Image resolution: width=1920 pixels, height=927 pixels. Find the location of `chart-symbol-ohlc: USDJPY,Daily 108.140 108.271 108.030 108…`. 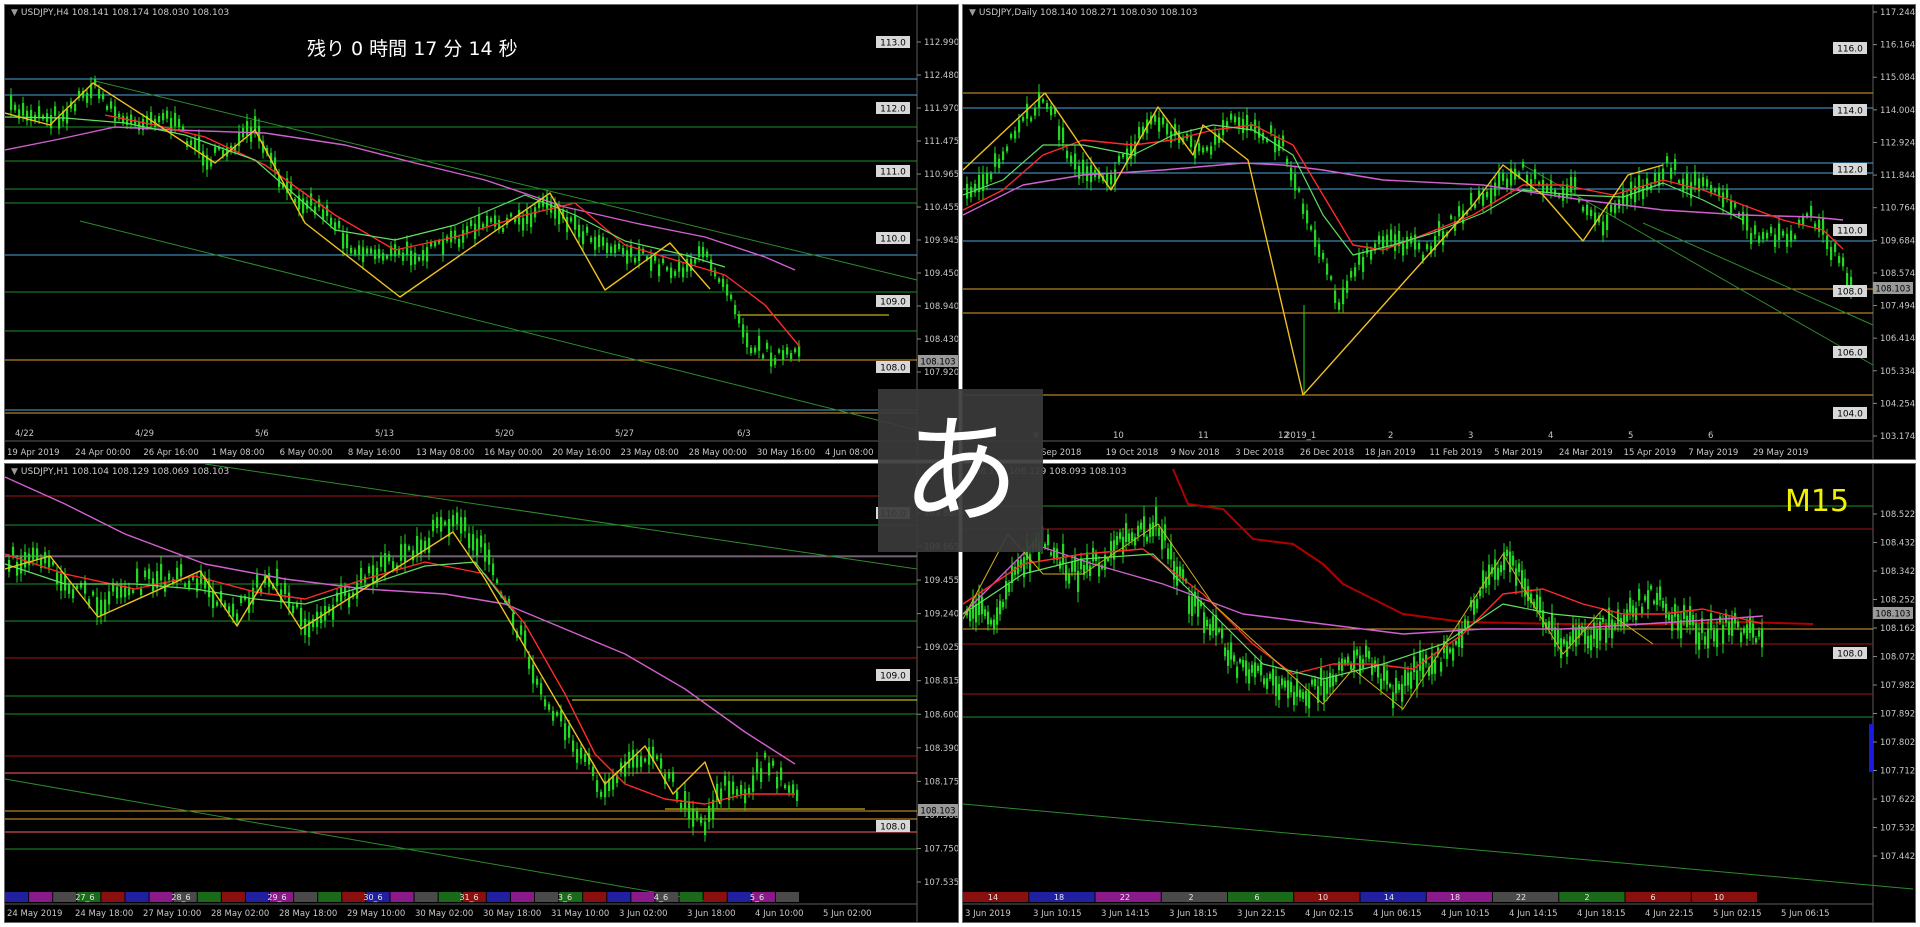

chart-symbol-ohlc: USDJPY,Daily 108.140 108.271 108.030 108… is located at coordinates (1088, 13).